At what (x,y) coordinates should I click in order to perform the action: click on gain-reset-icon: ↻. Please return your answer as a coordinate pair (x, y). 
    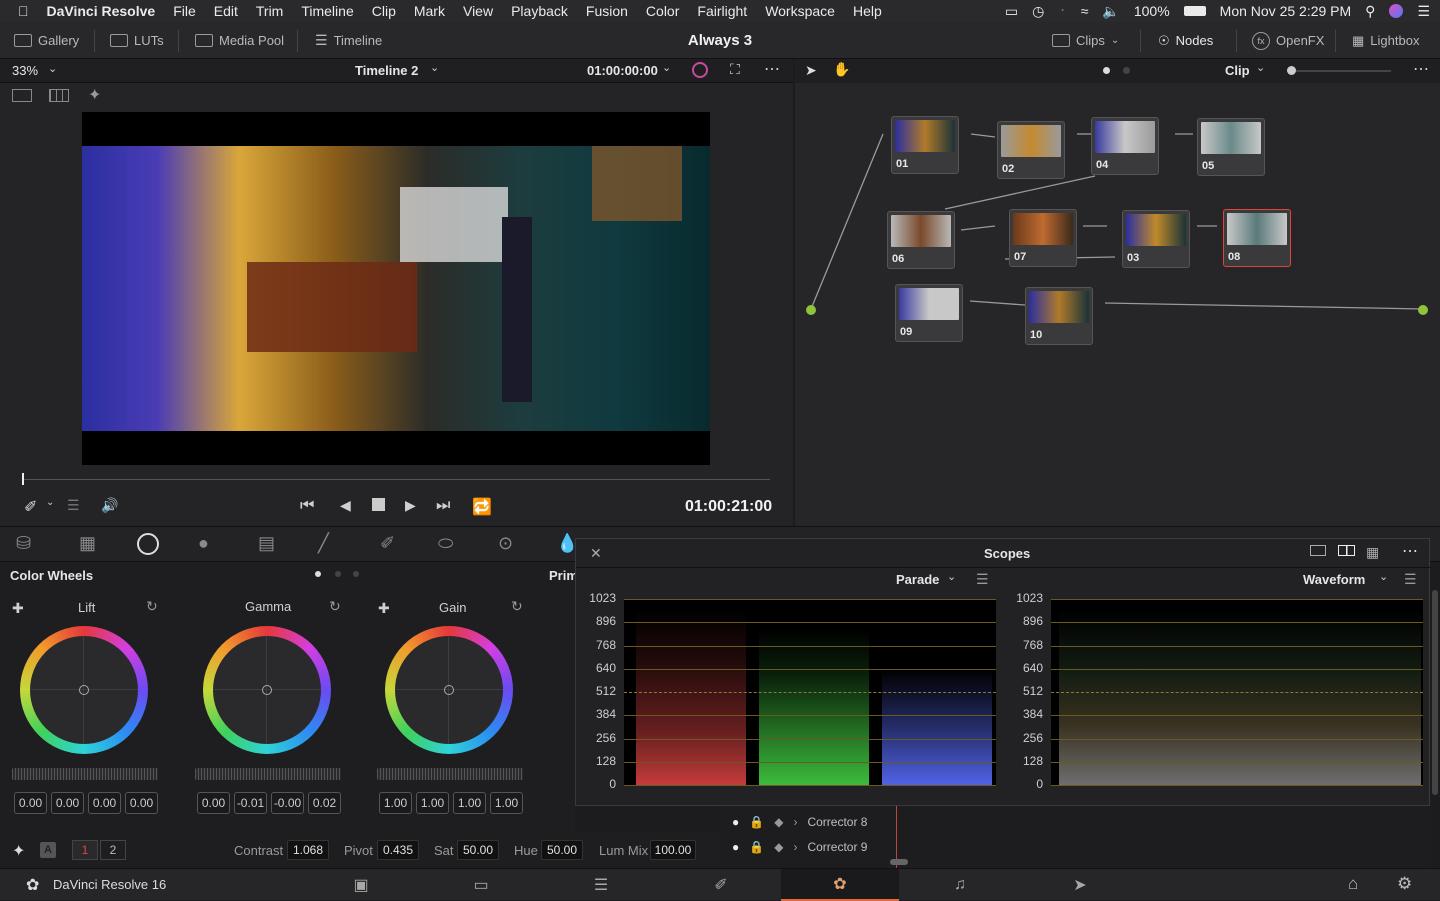
    Looking at the image, I should click on (517, 606).